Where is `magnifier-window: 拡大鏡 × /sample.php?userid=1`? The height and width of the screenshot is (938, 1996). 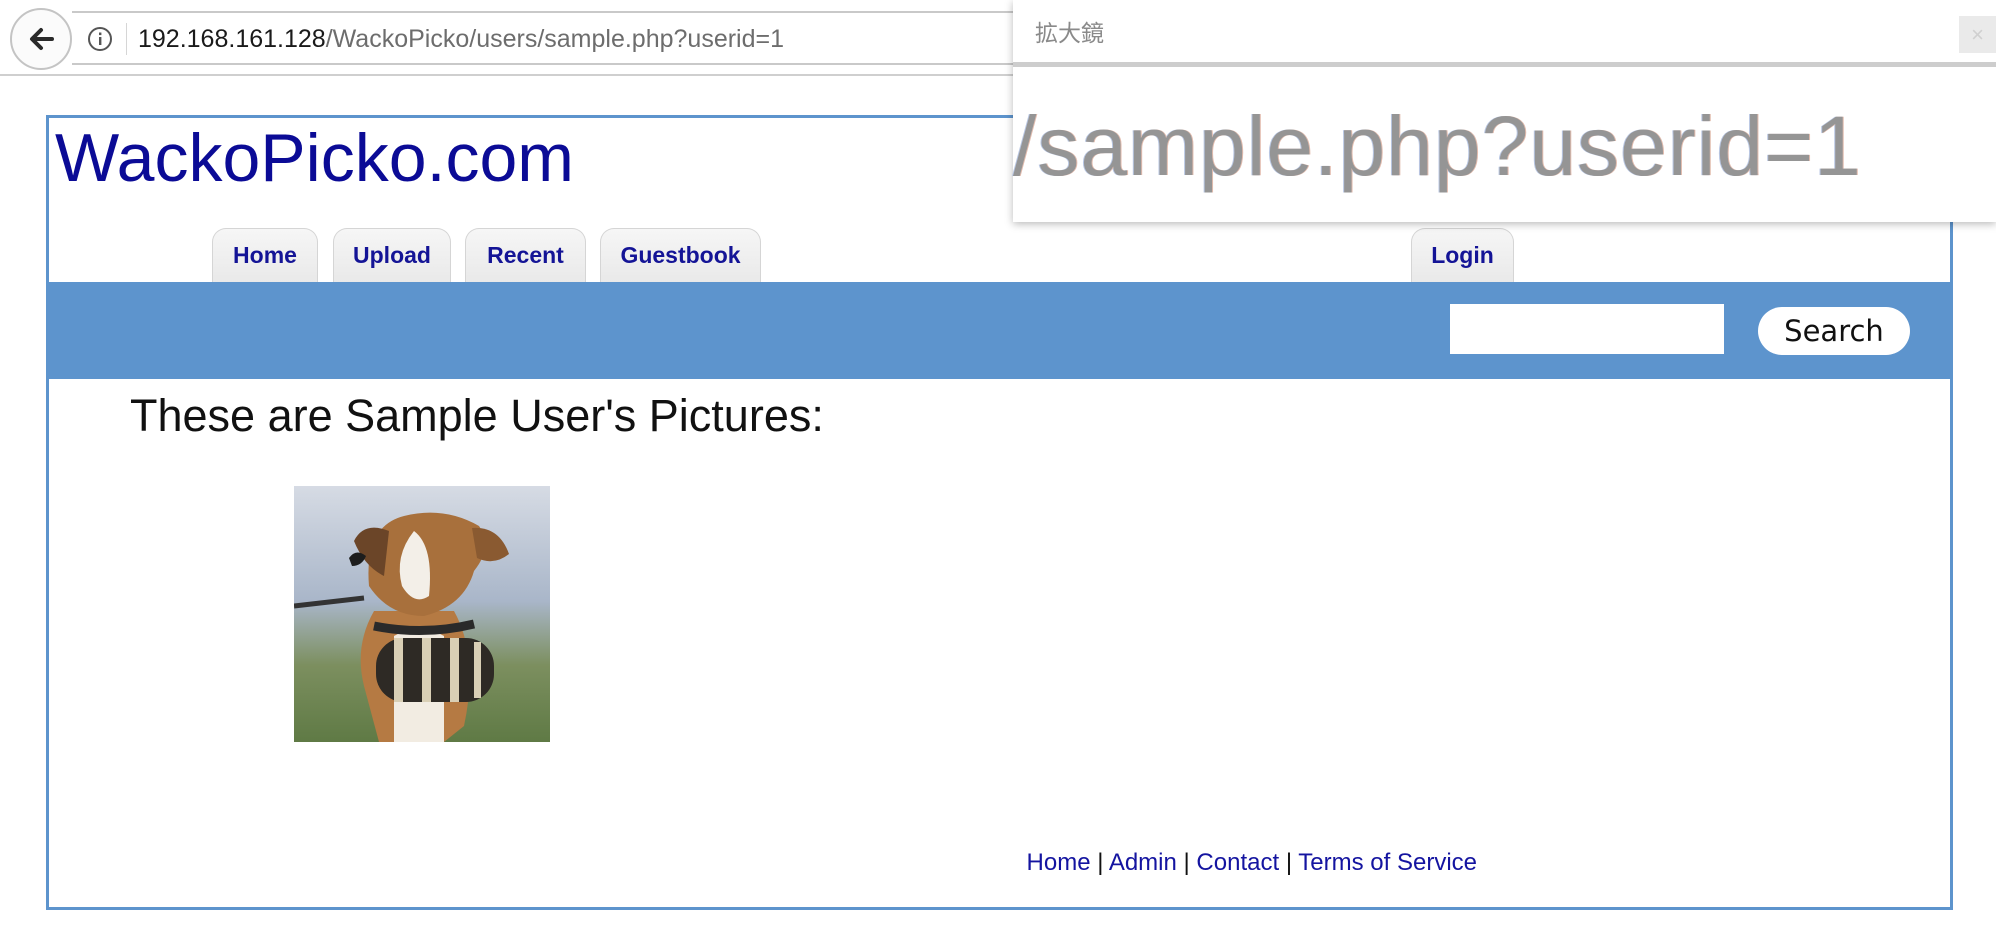
magnifier-window: 拡大鏡 × /sample.php?userid=1 is located at coordinates (1504, 111).